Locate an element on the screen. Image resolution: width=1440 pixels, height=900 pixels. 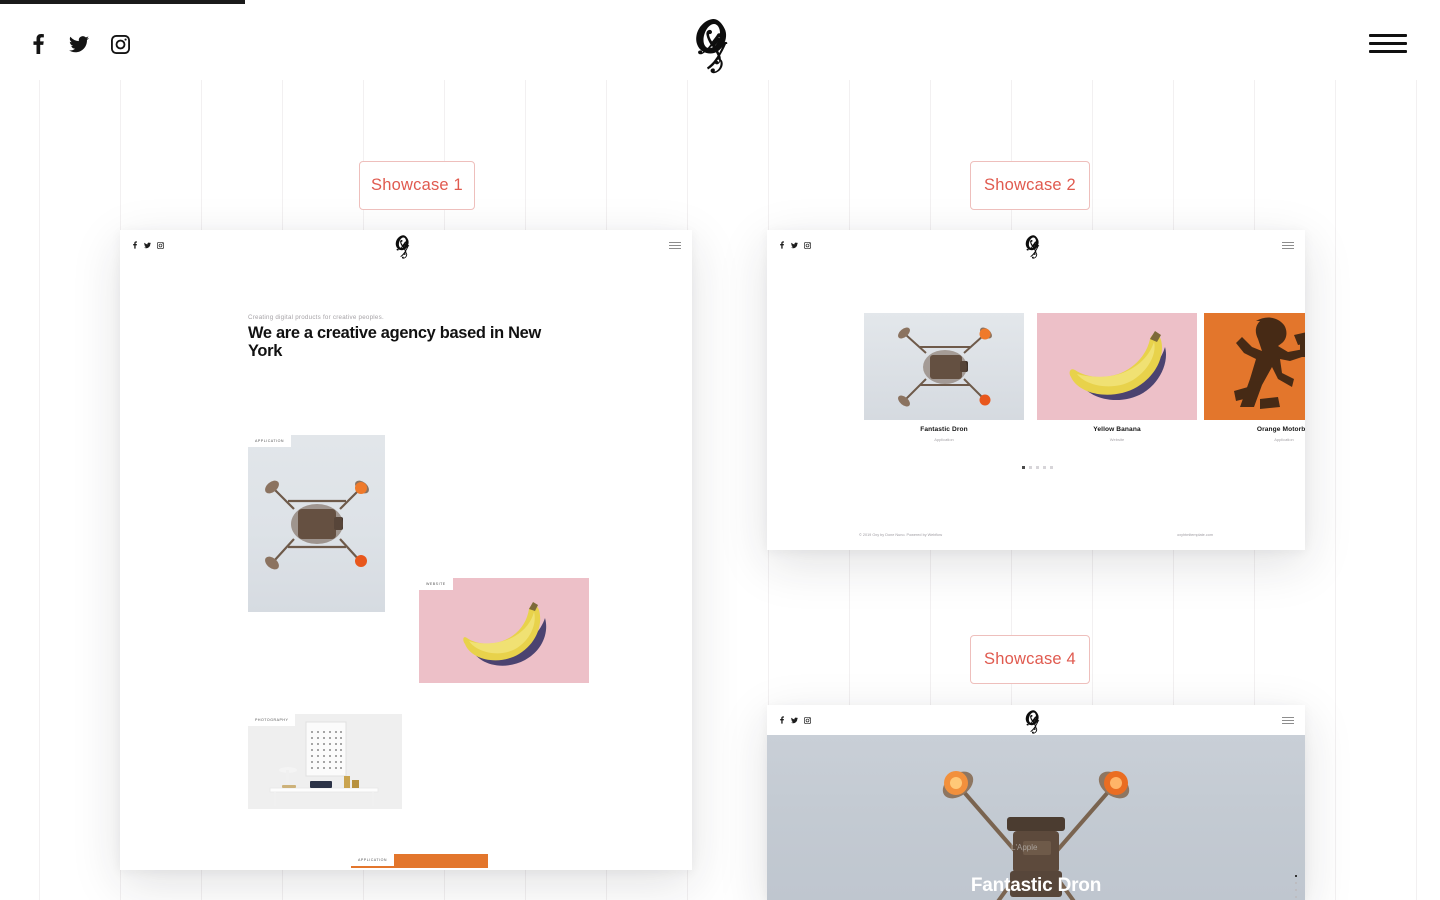
portfolio-item-name: Fantastic Dron is located at coordinates (944, 429).